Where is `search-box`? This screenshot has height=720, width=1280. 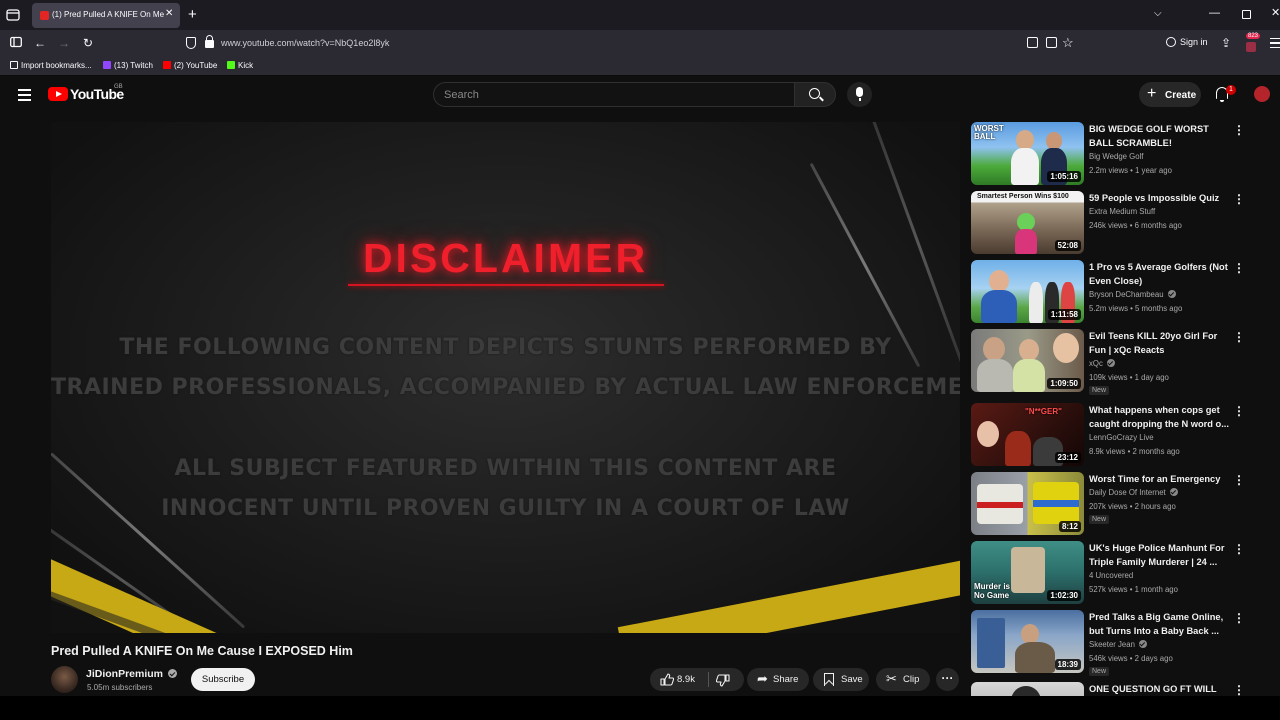 search-box is located at coordinates (613, 94).